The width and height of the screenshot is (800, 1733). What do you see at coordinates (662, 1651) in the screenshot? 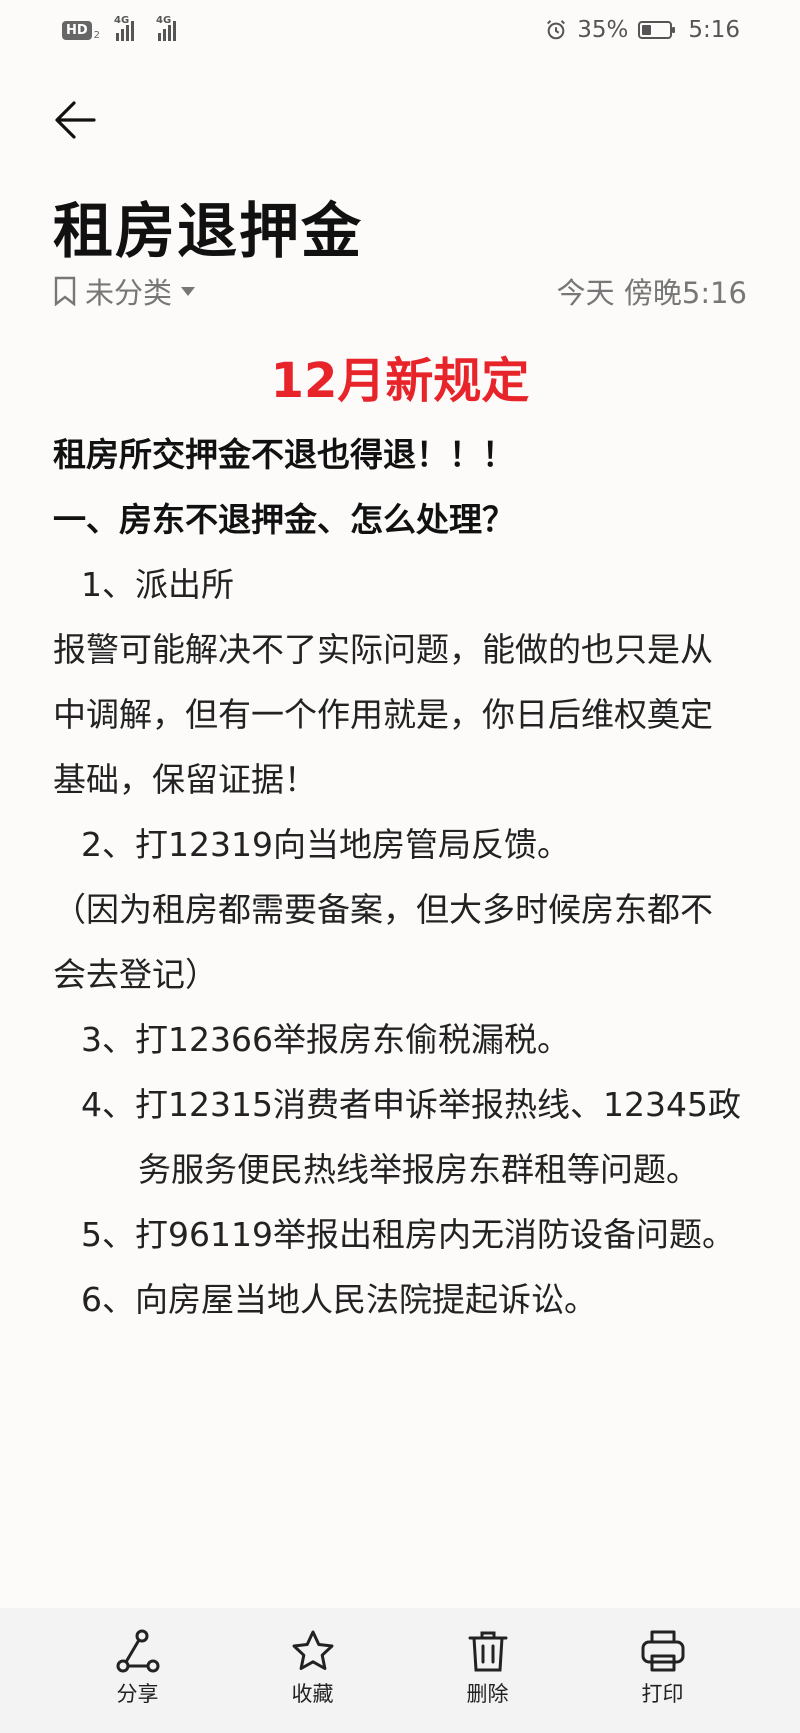
I see `printer-icon` at bounding box center [662, 1651].